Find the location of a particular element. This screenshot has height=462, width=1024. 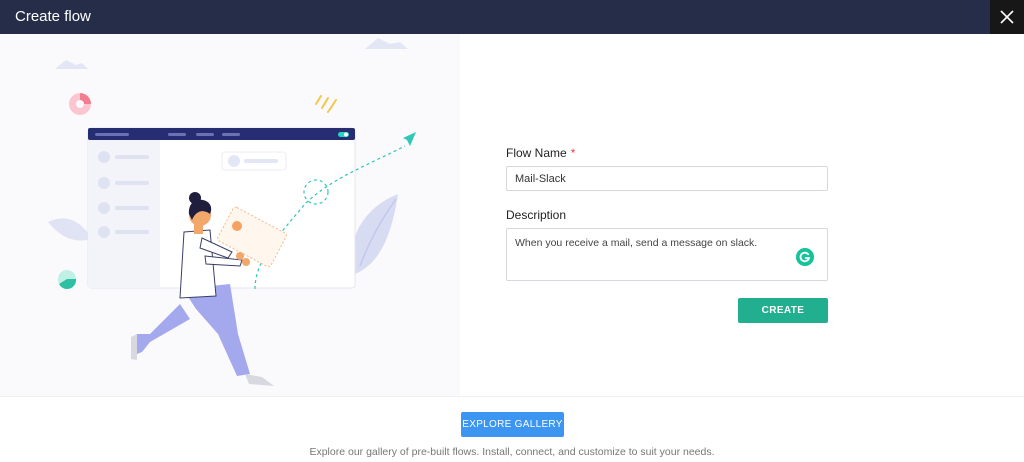

close-icon is located at coordinates (1007, 17).